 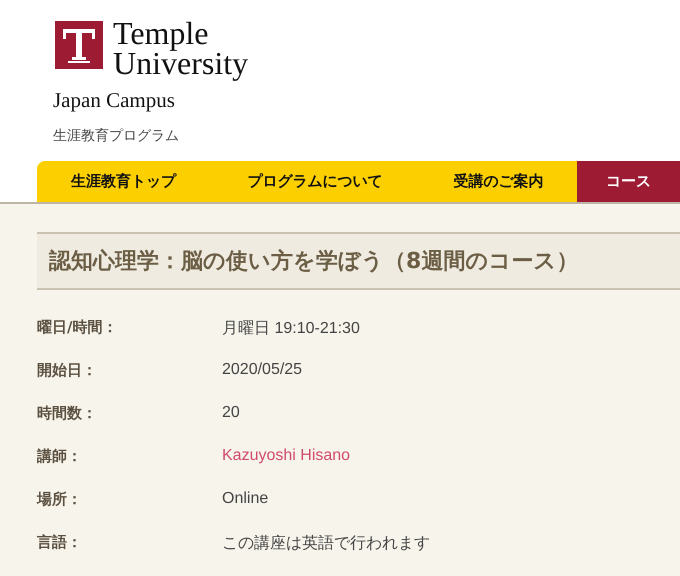 I want to click on nav-tab: プログラムについて, so click(x=315, y=181).